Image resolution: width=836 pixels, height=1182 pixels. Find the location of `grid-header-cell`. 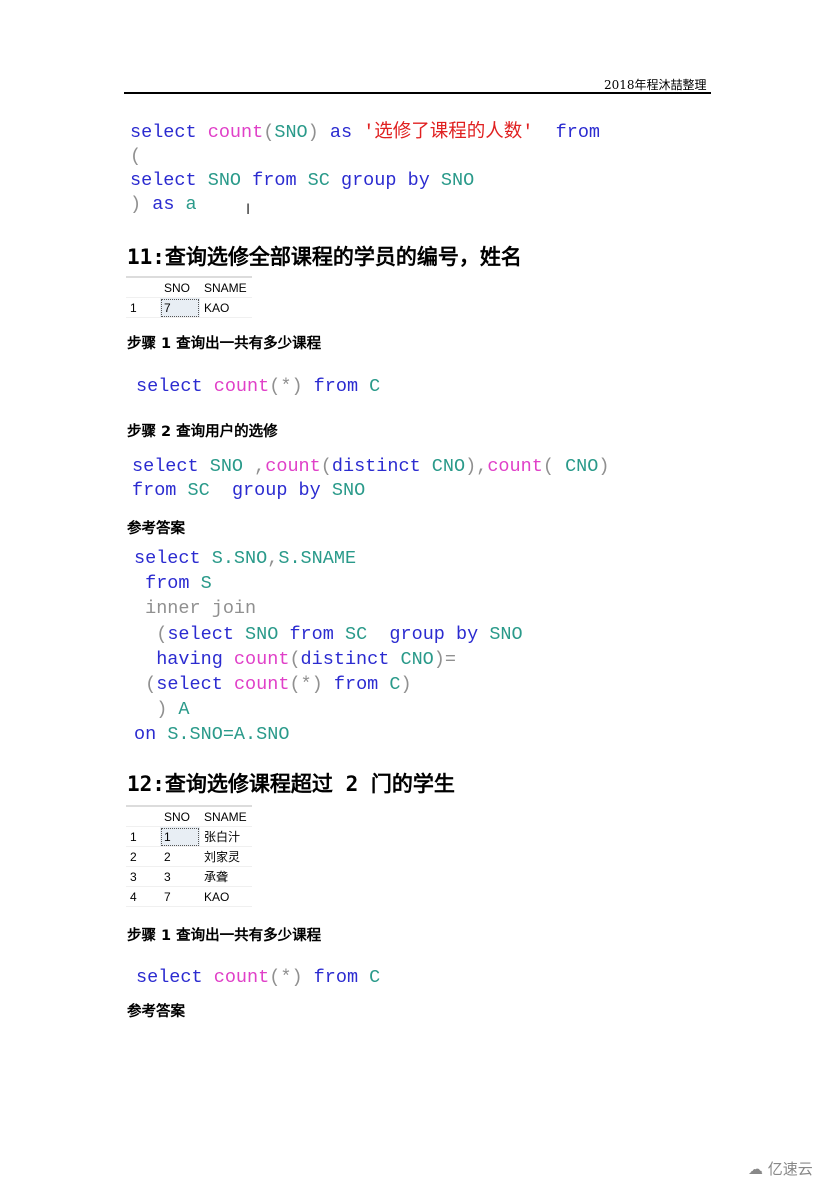

grid-header-cell is located at coordinates (143, 816).